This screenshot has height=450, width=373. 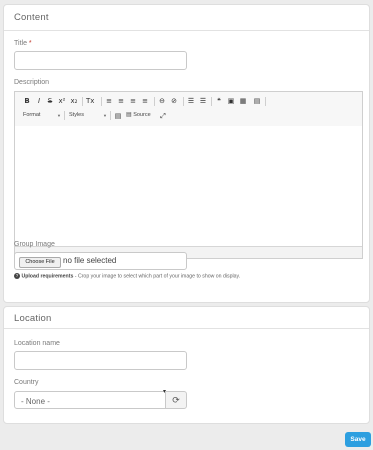 I want to click on title-input, so click(x=100, y=60).